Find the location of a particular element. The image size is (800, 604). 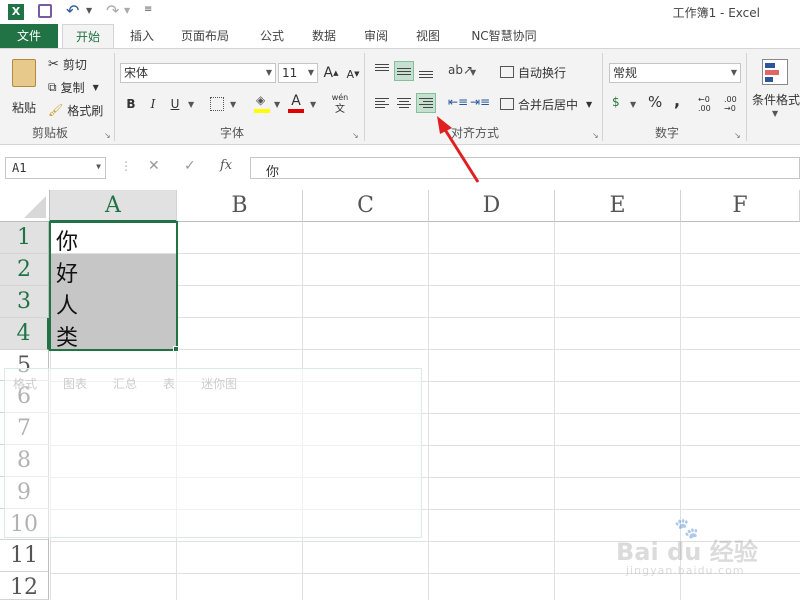

watermark-logo: Bai du 经验 is located at coordinates (687, 552).